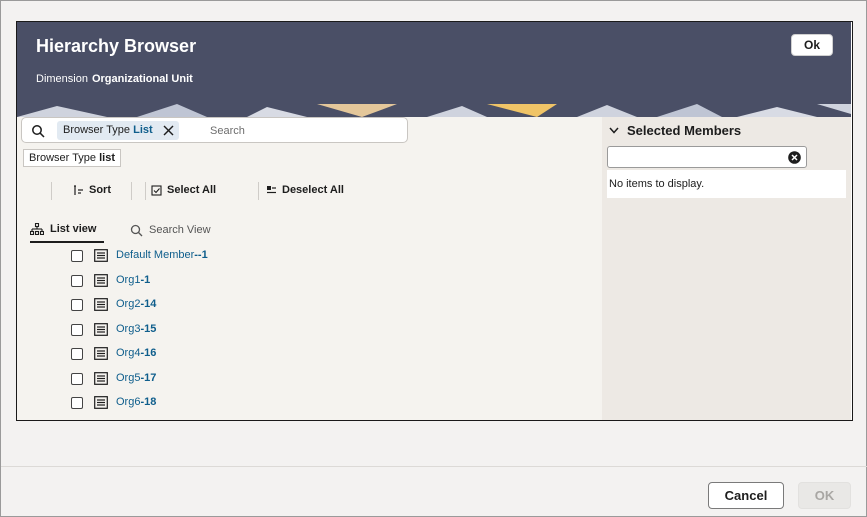 This screenshot has height=517, width=867. What do you see at coordinates (145, 279) in the screenshot?
I see `member-id: -1` at bounding box center [145, 279].